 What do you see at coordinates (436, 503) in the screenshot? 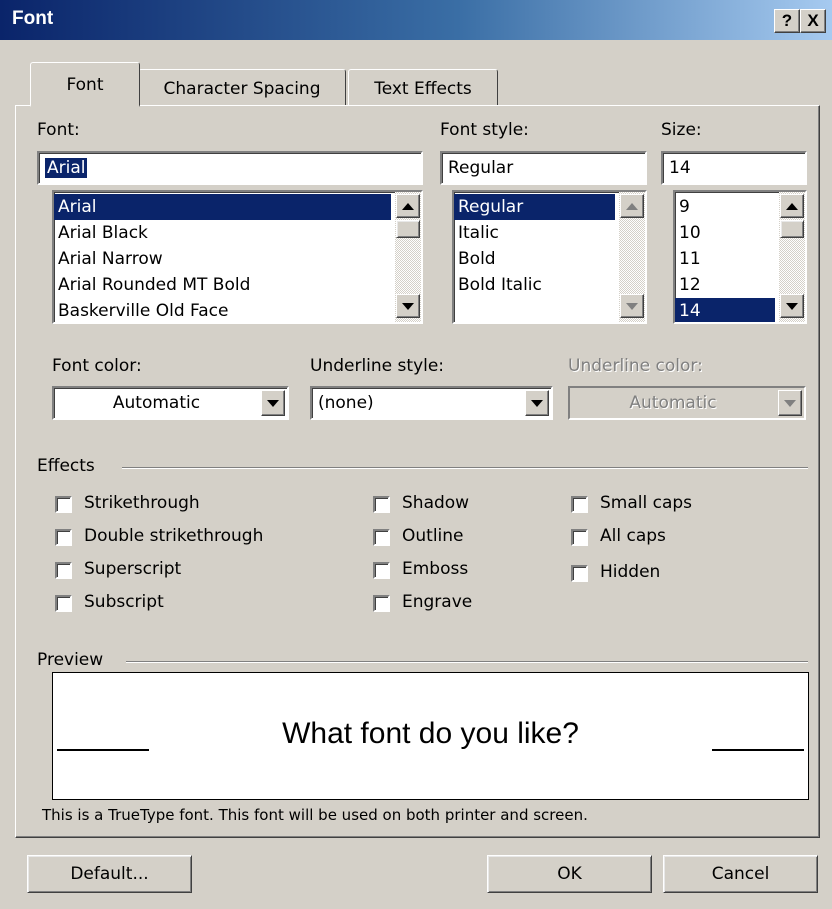
I see `shadow-label: Shadow` at bounding box center [436, 503].